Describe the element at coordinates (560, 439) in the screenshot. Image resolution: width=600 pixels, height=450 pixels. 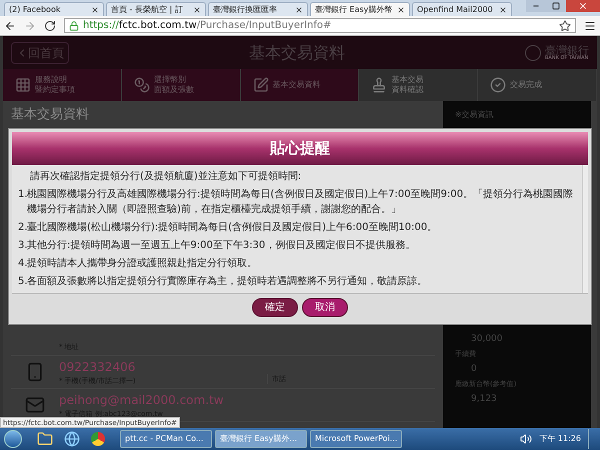
I see `clock: 下午 11:26` at that location.